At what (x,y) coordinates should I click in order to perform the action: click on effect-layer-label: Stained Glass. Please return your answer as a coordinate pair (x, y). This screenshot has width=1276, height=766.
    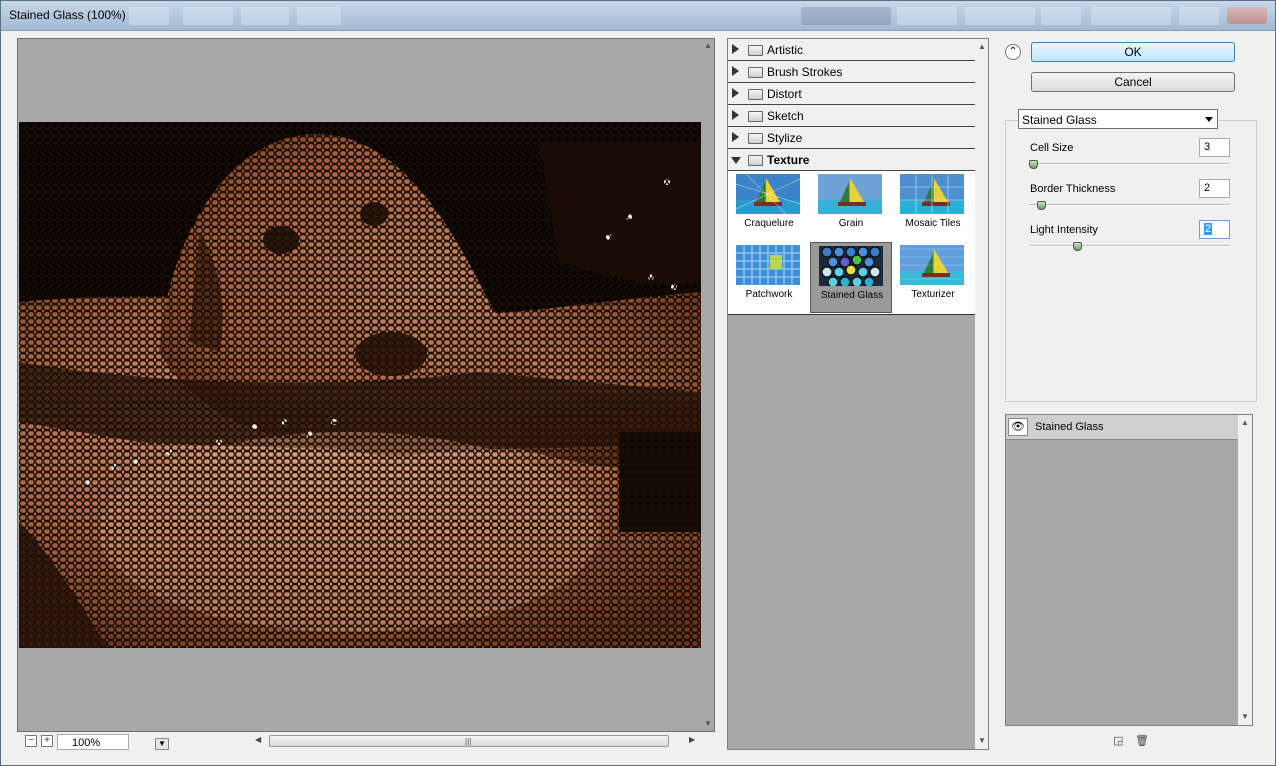
    Looking at the image, I should click on (1069, 427).